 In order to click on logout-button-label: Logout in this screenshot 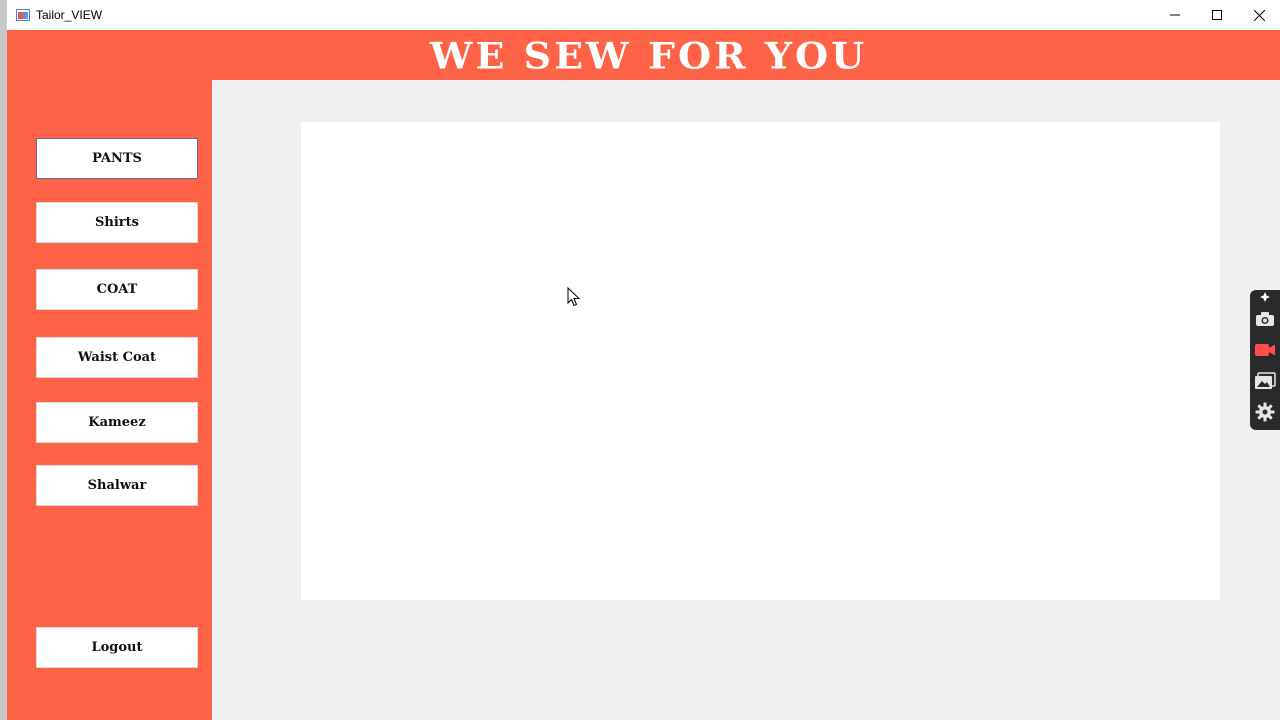, I will do `click(117, 647)`.